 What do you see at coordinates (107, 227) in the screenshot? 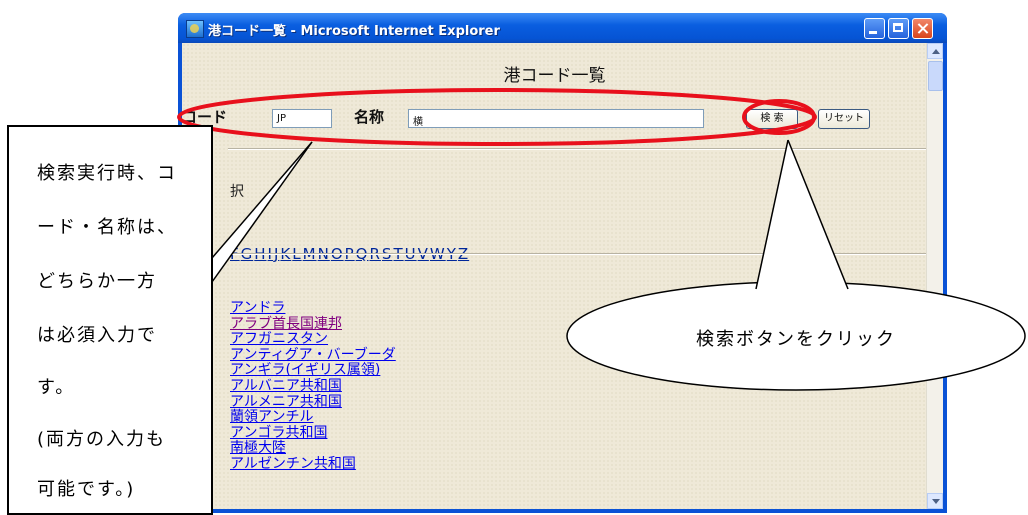
I see `callout-line: ード・名称は、` at bounding box center [107, 227].